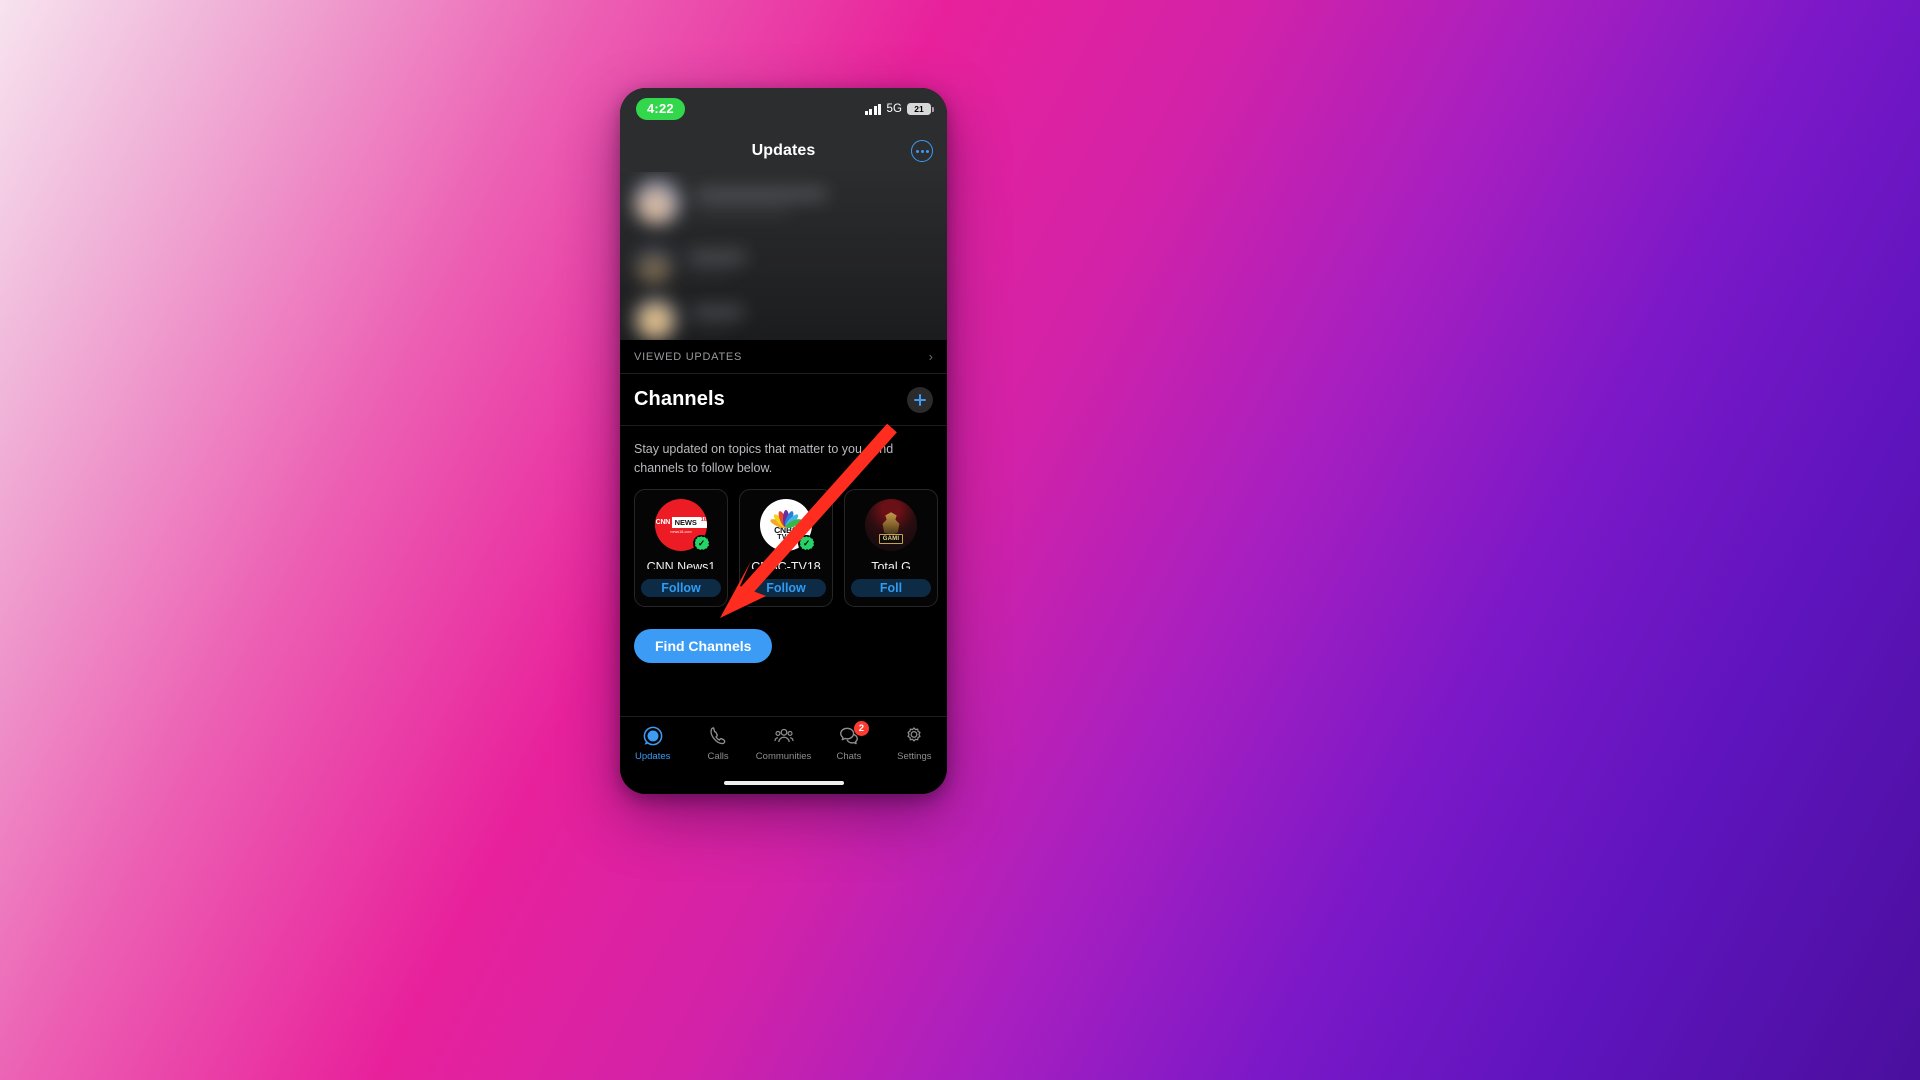 Image resolution: width=1920 pixels, height=1080 pixels. What do you see at coordinates (894, 109) in the screenshot?
I see `network-type-label: 5G` at bounding box center [894, 109].